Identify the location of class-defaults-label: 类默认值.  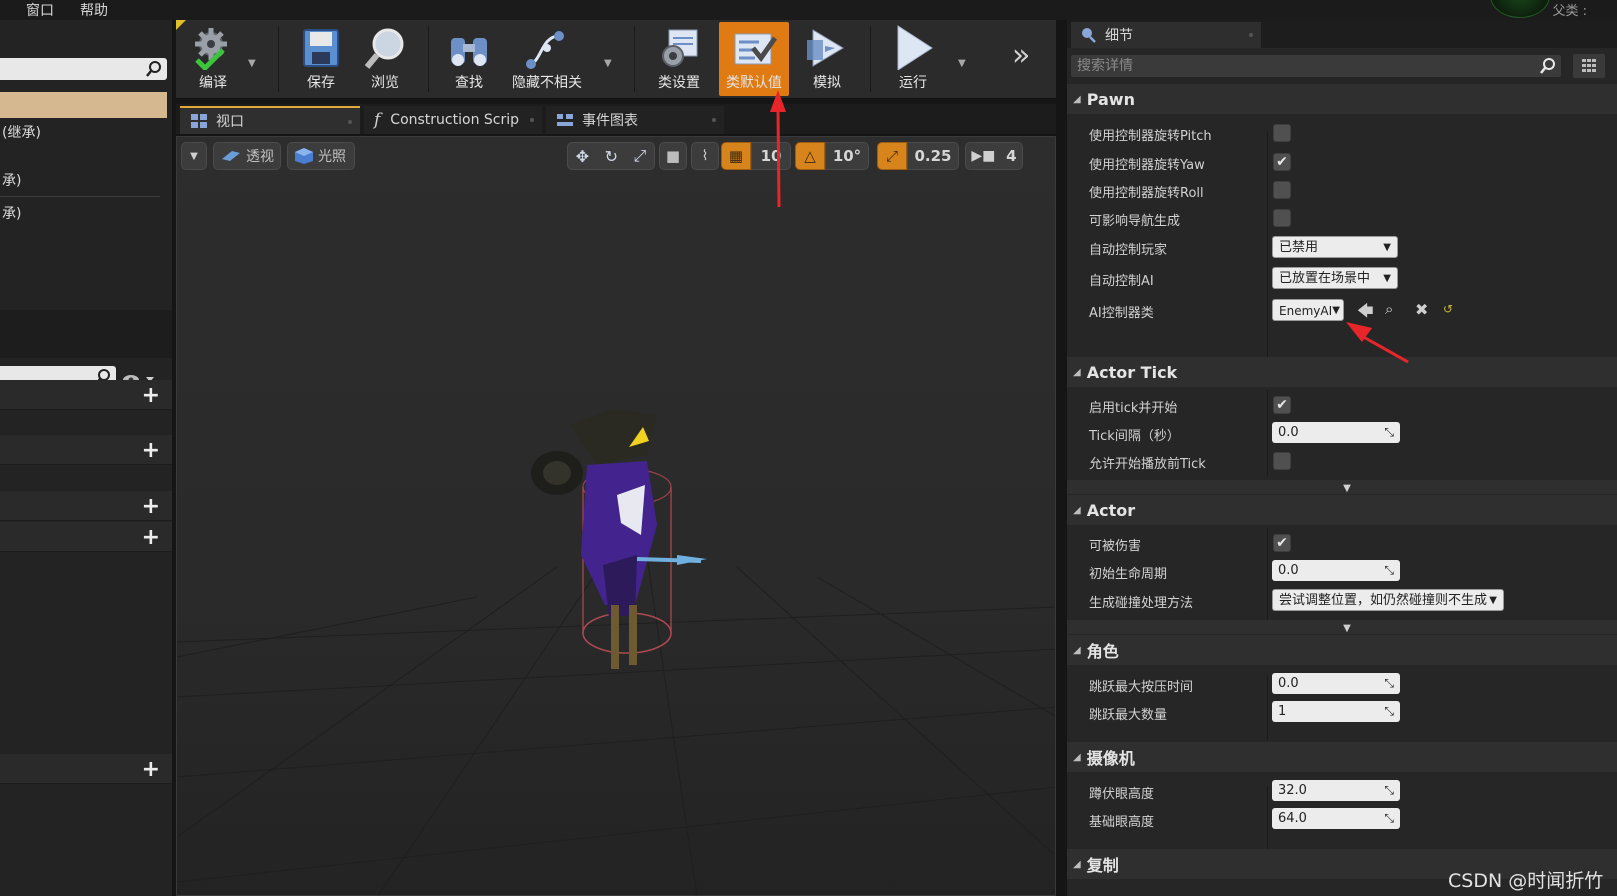
(754, 83).